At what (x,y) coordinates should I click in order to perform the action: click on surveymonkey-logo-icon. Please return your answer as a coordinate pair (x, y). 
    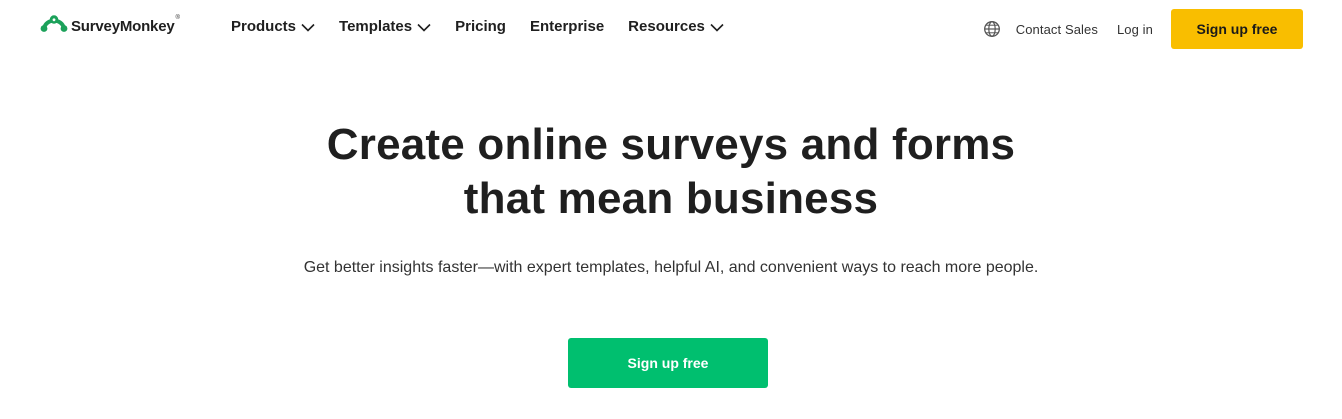
    Looking at the image, I should click on (54, 23).